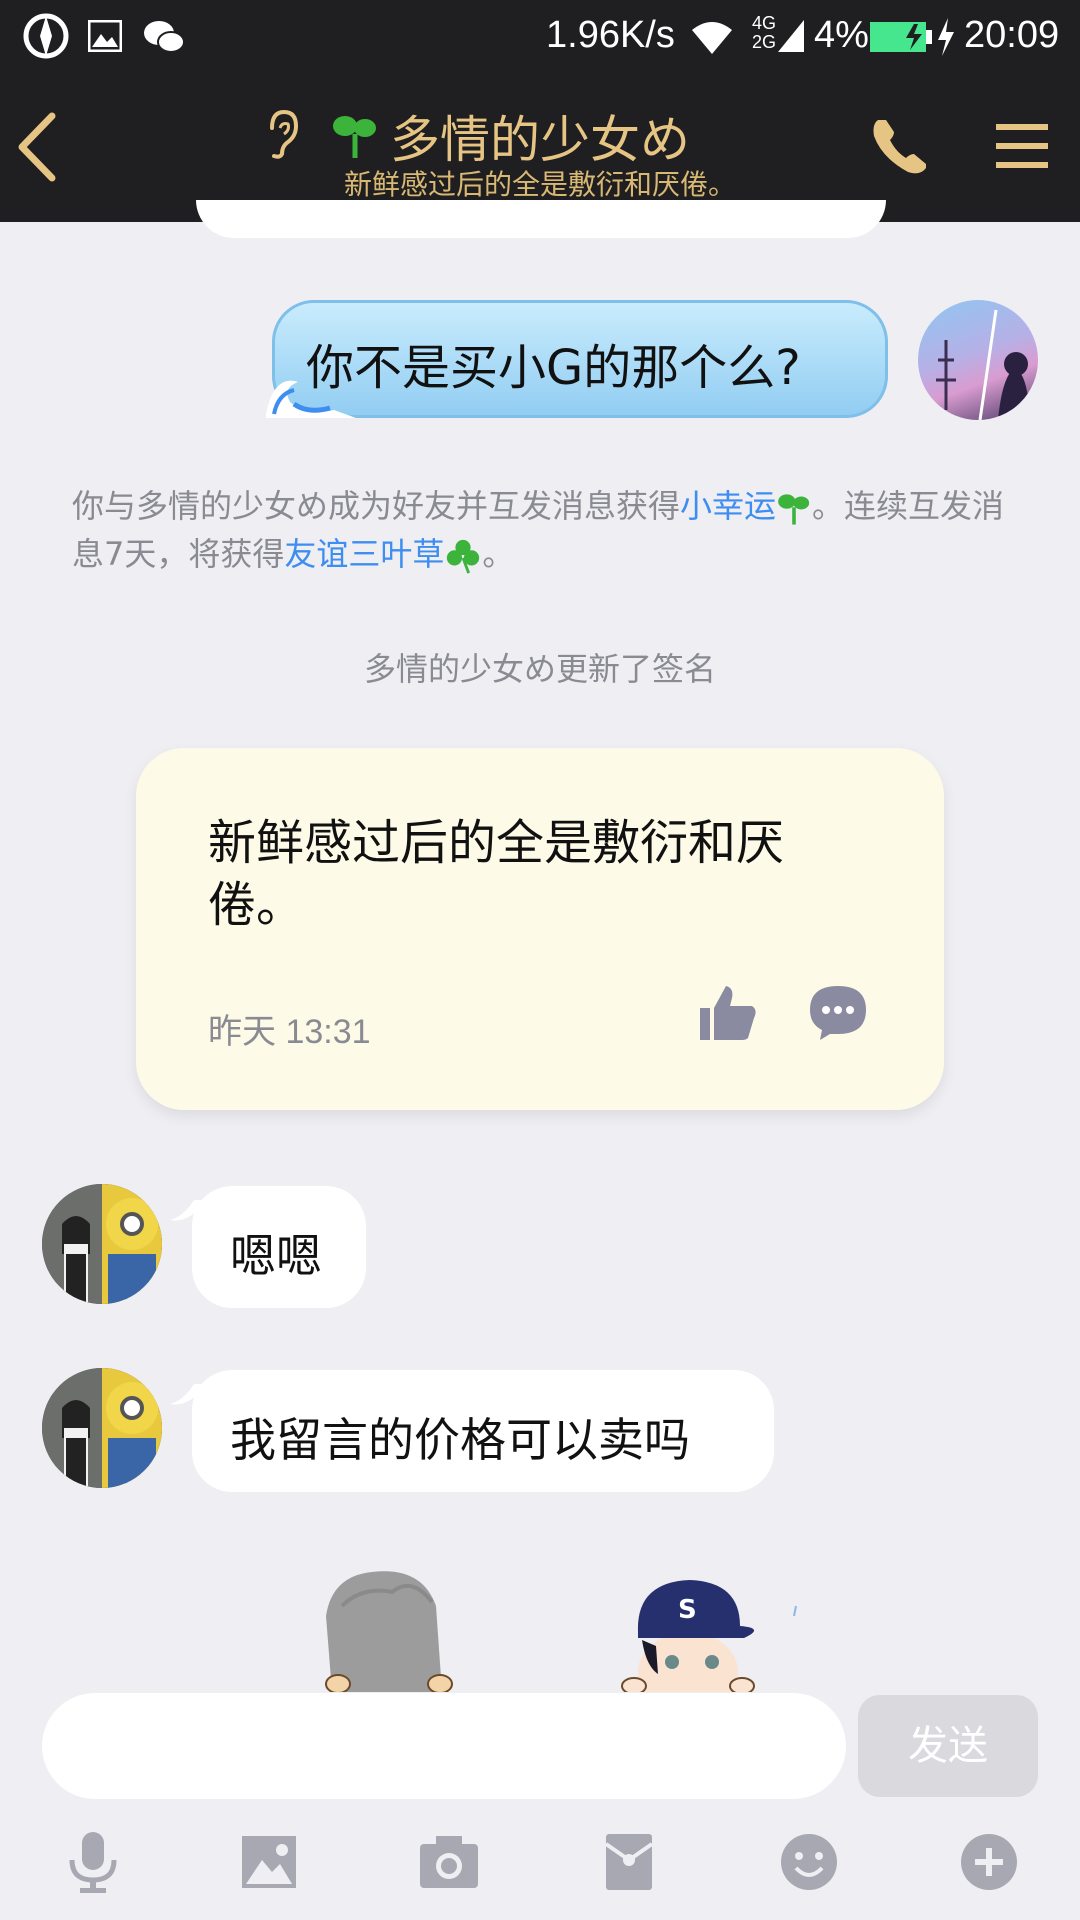  I want to click on like-icon, so click(728, 1013).